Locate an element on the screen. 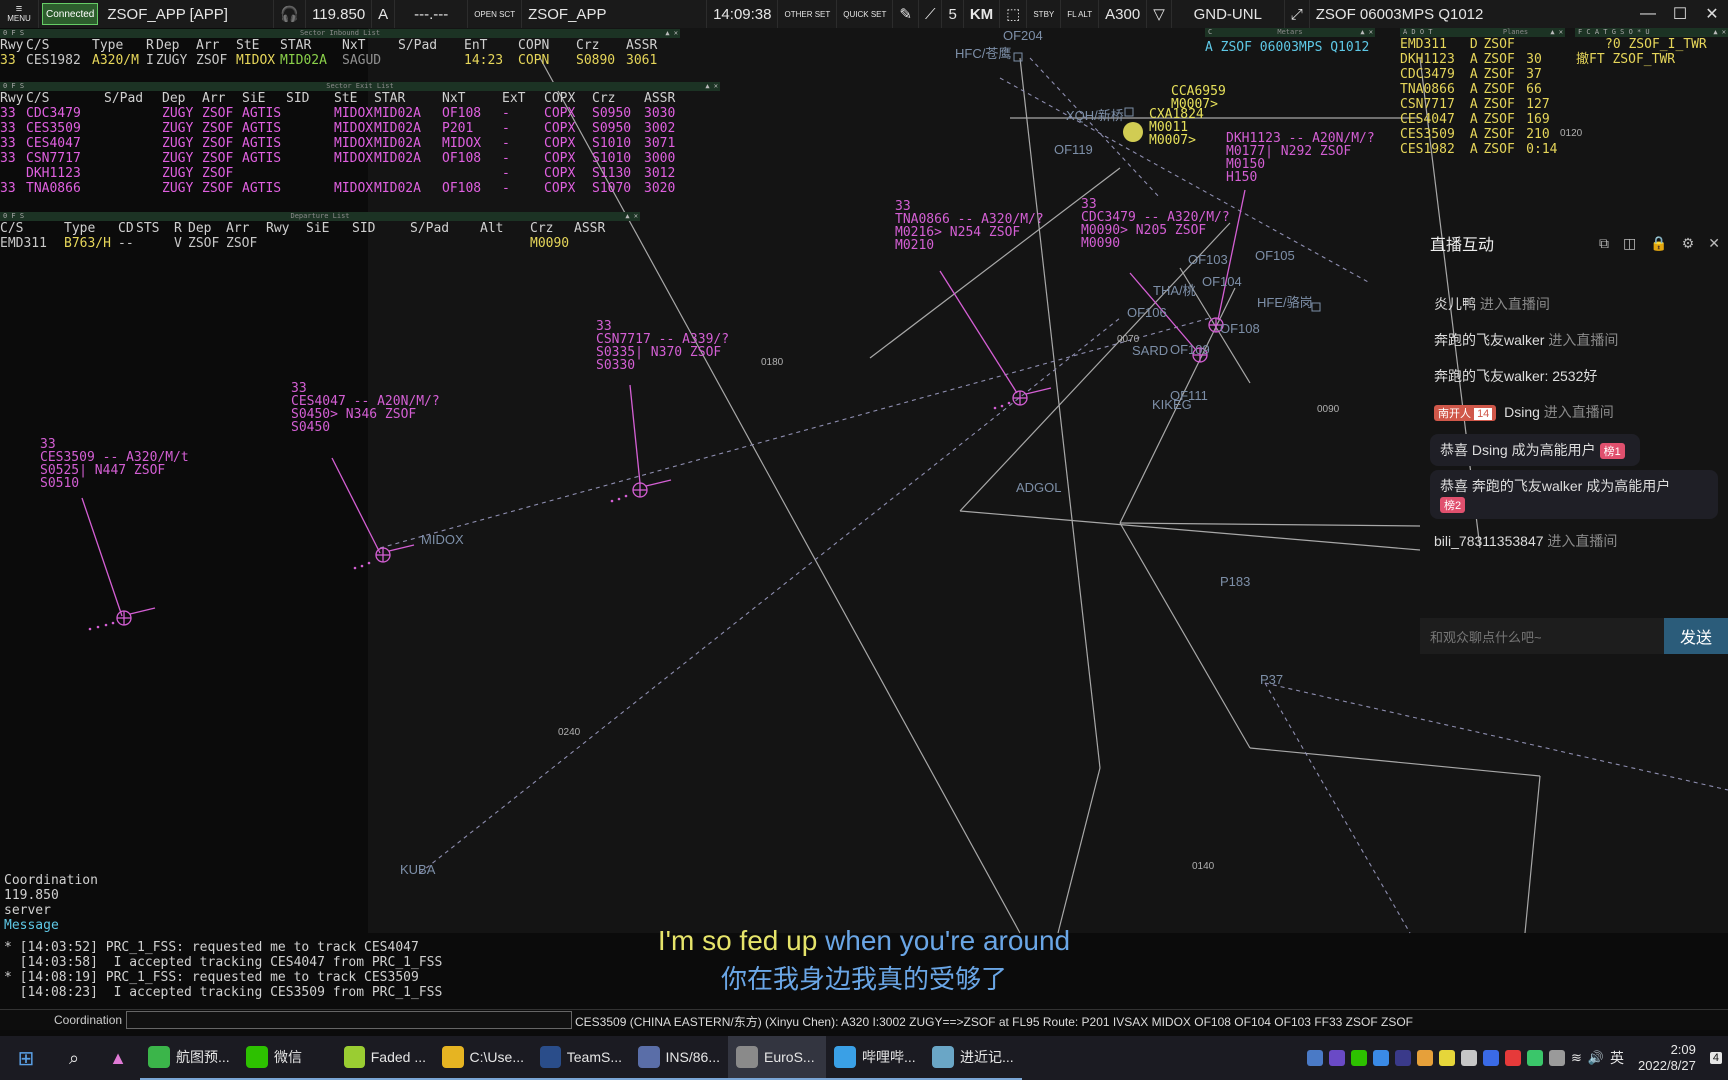 The height and width of the screenshot is (1080, 1728). wifi-icon: ≋ is located at coordinates (1576, 1058).